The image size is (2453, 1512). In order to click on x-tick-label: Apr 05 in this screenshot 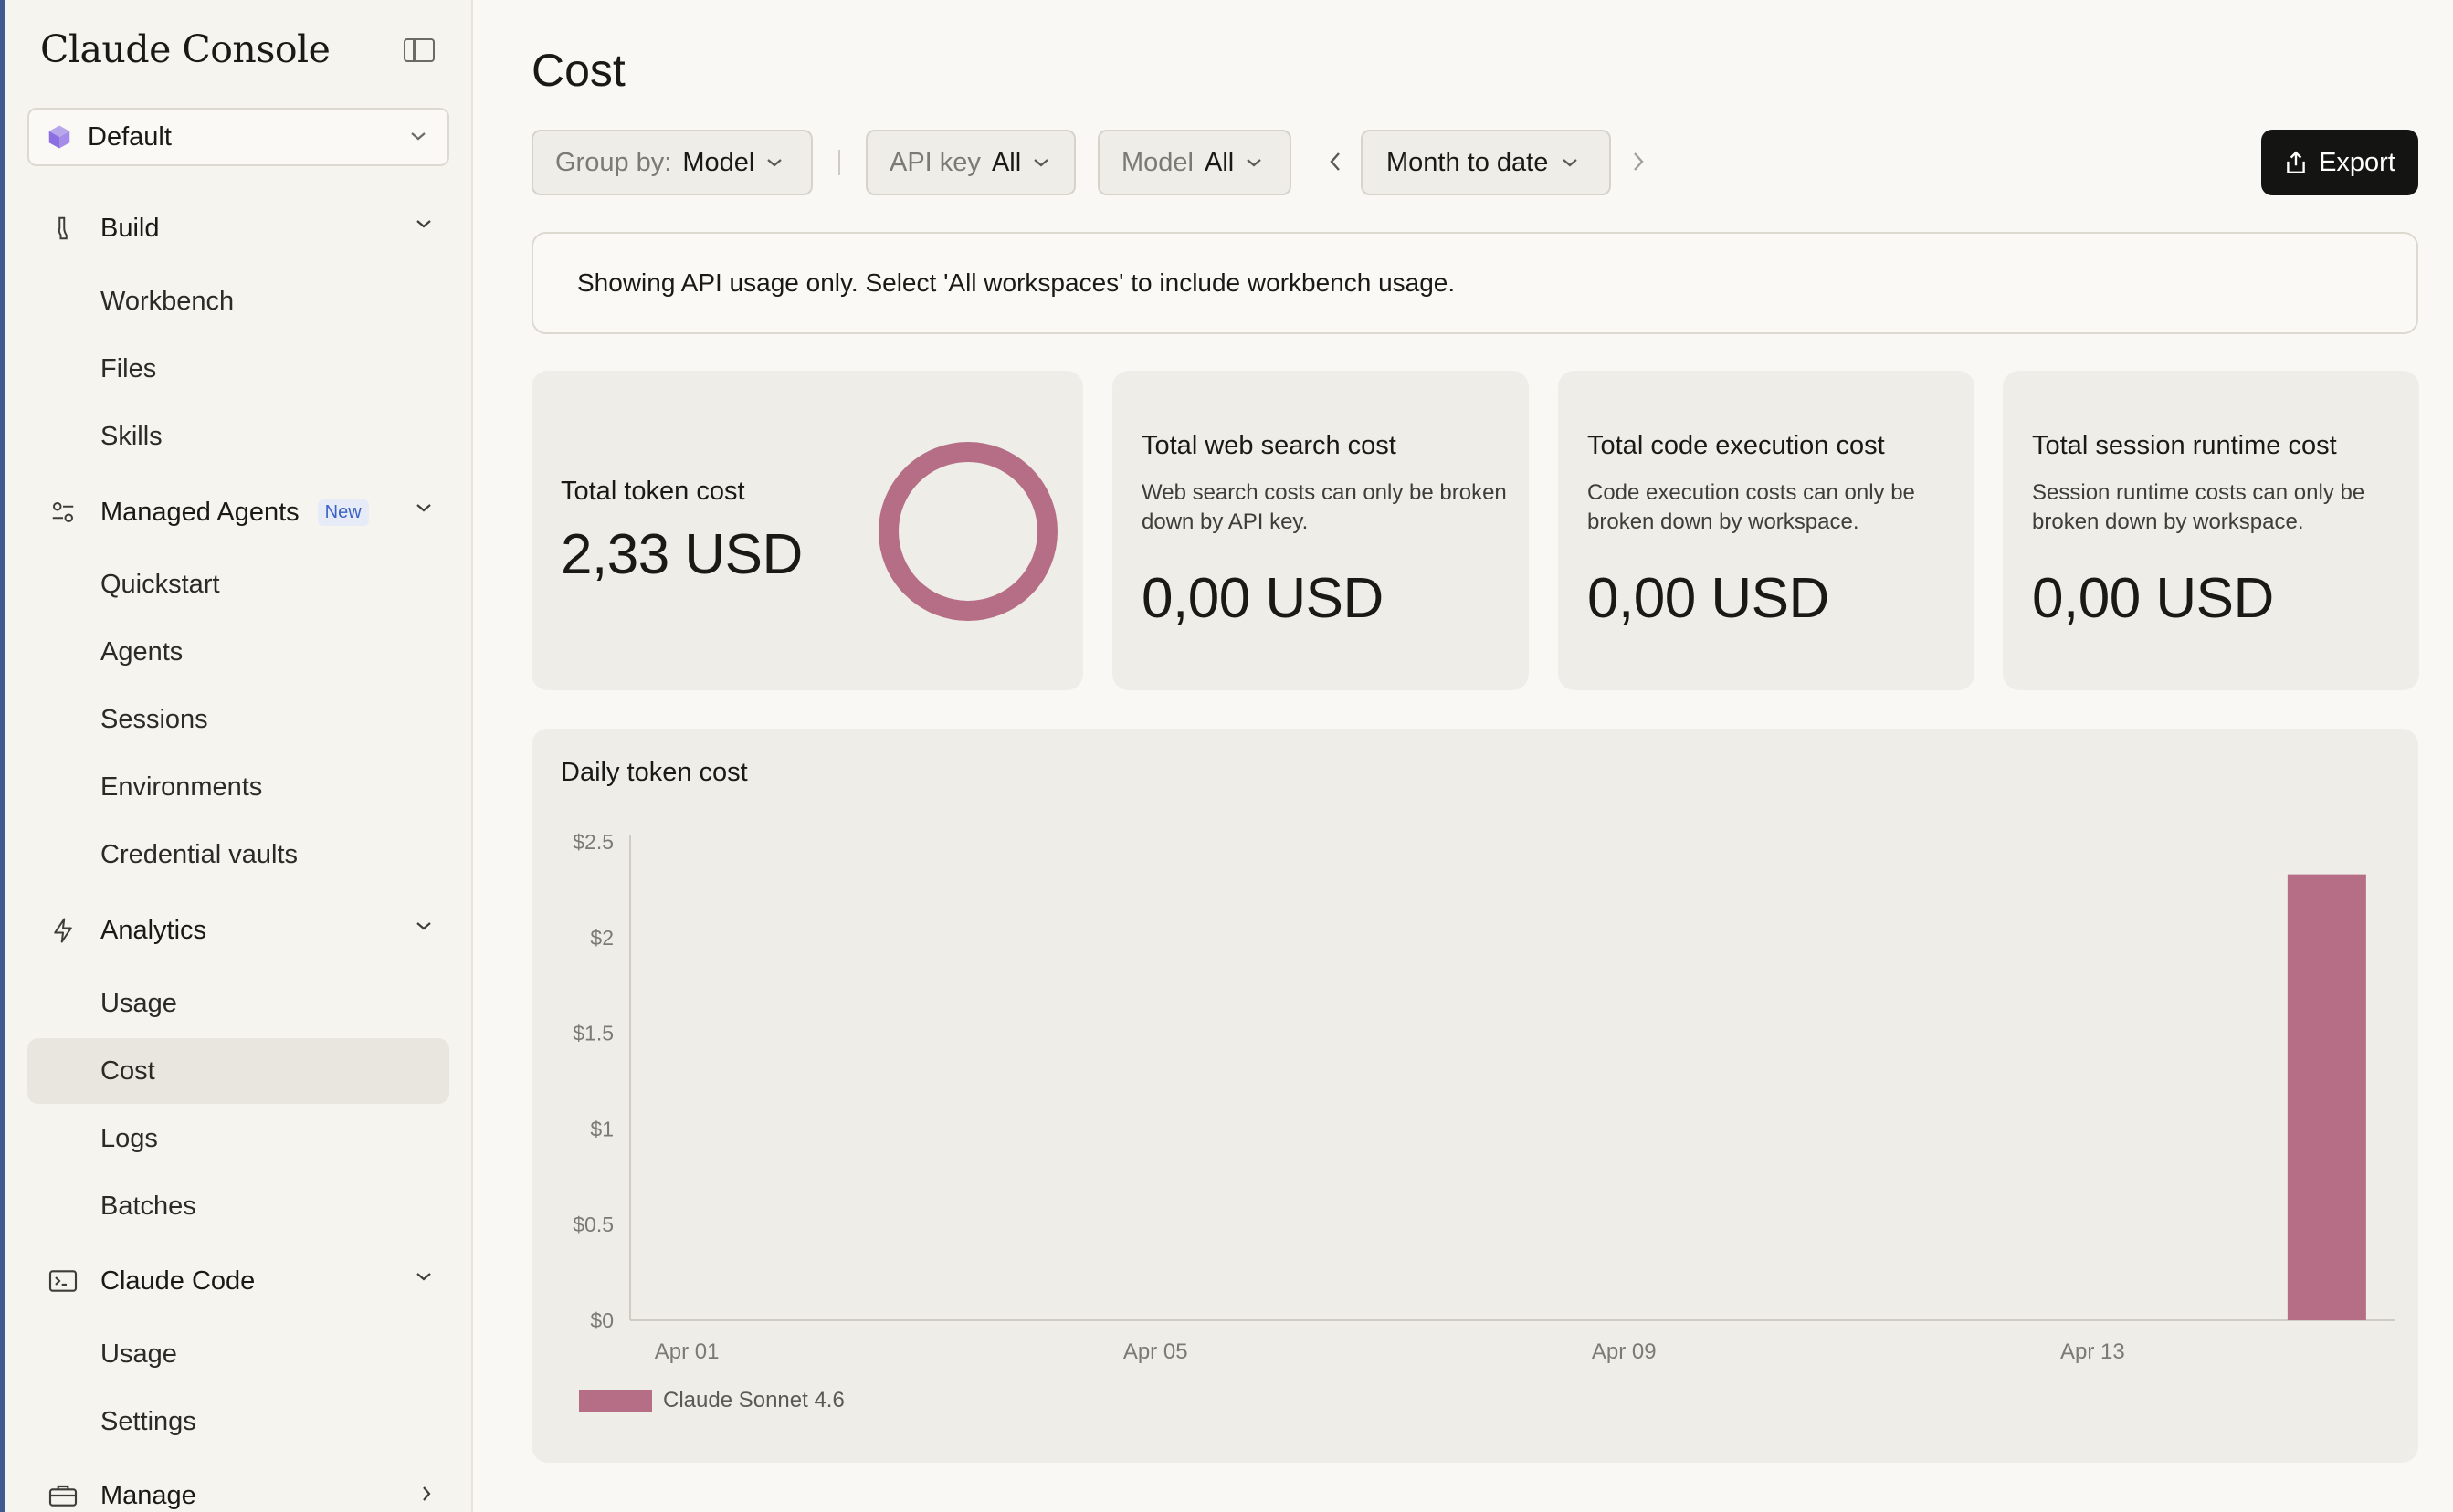, I will do `click(1155, 1351)`.